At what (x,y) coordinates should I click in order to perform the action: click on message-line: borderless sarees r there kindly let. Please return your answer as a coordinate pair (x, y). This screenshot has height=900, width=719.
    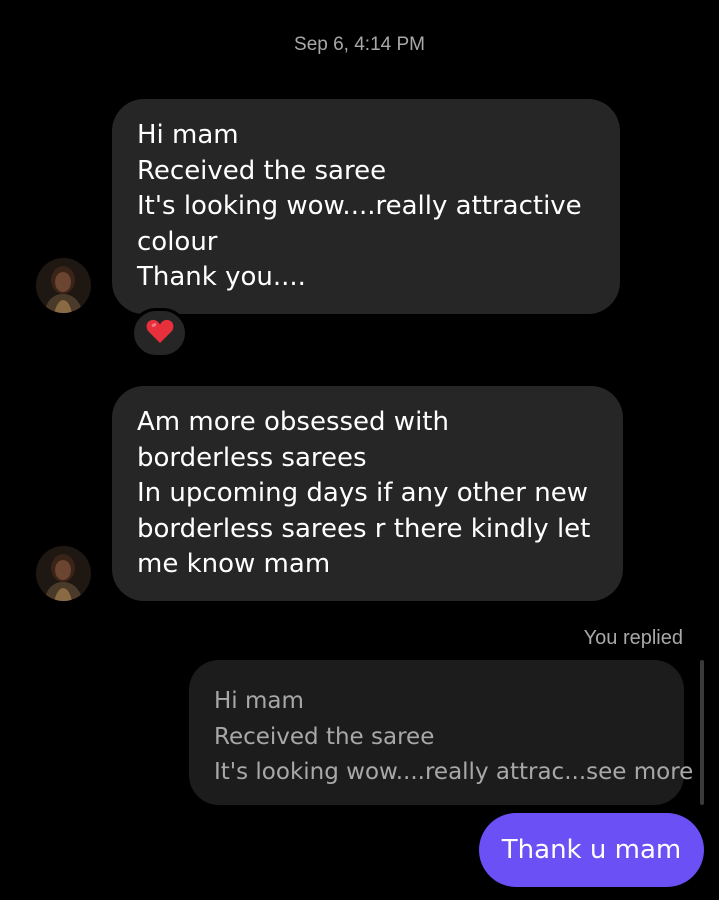
    Looking at the image, I should click on (364, 528).